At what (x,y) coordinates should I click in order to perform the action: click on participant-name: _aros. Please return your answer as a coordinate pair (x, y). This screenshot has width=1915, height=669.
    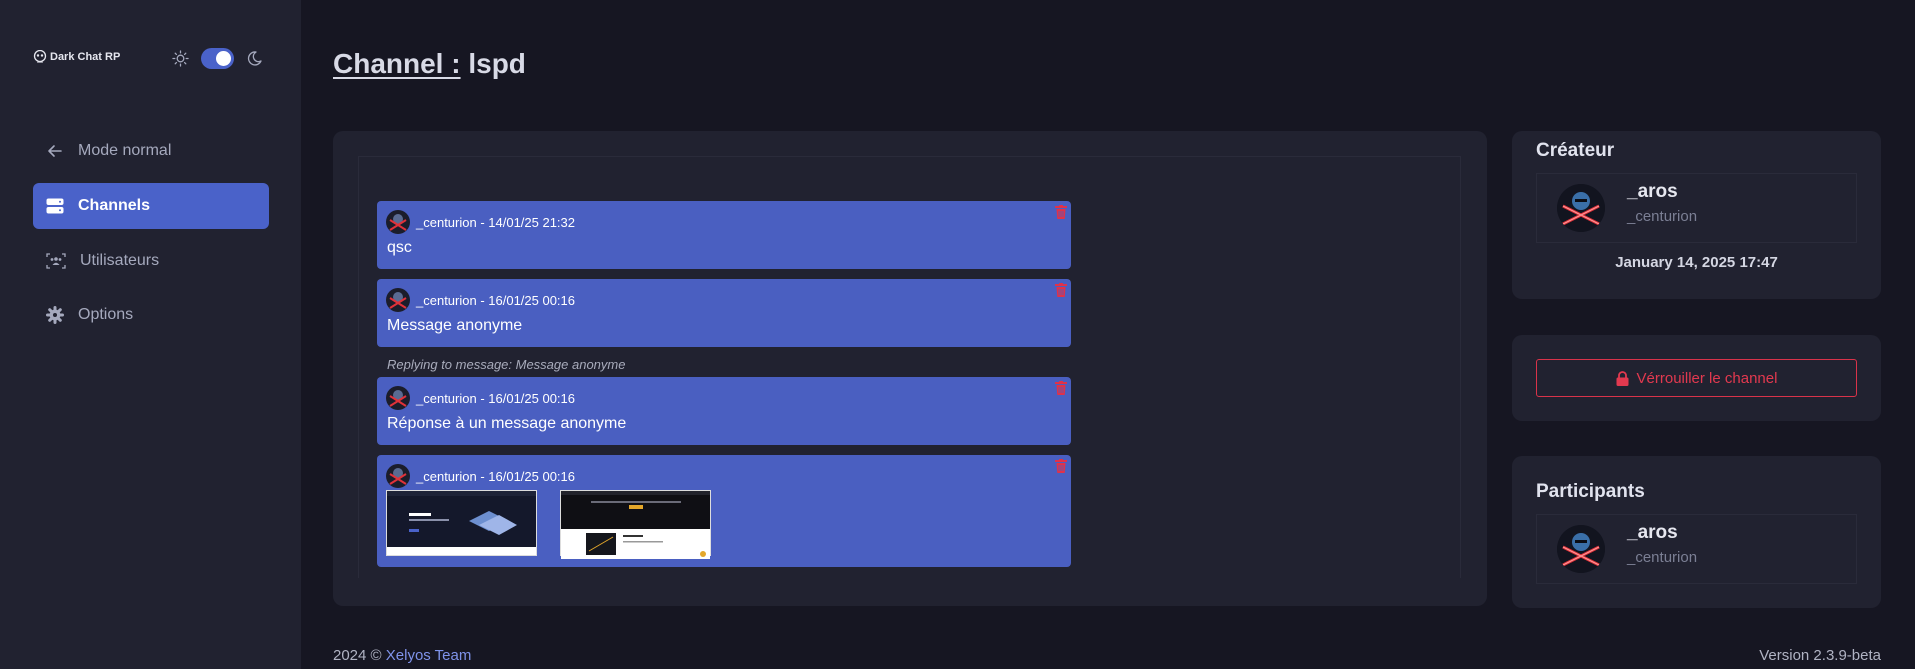
    Looking at the image, I should click on (1652, 532).